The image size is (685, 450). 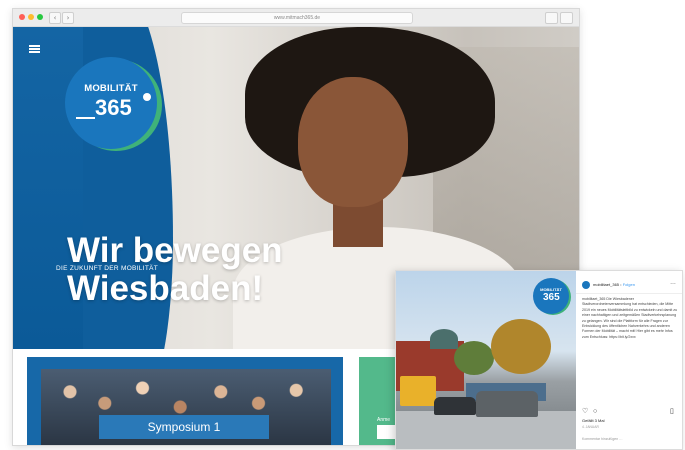 What do you see at coordinates (595, 411) in the screenshot?
I see `comment-icon: ○` at bounding box center [595, 411].